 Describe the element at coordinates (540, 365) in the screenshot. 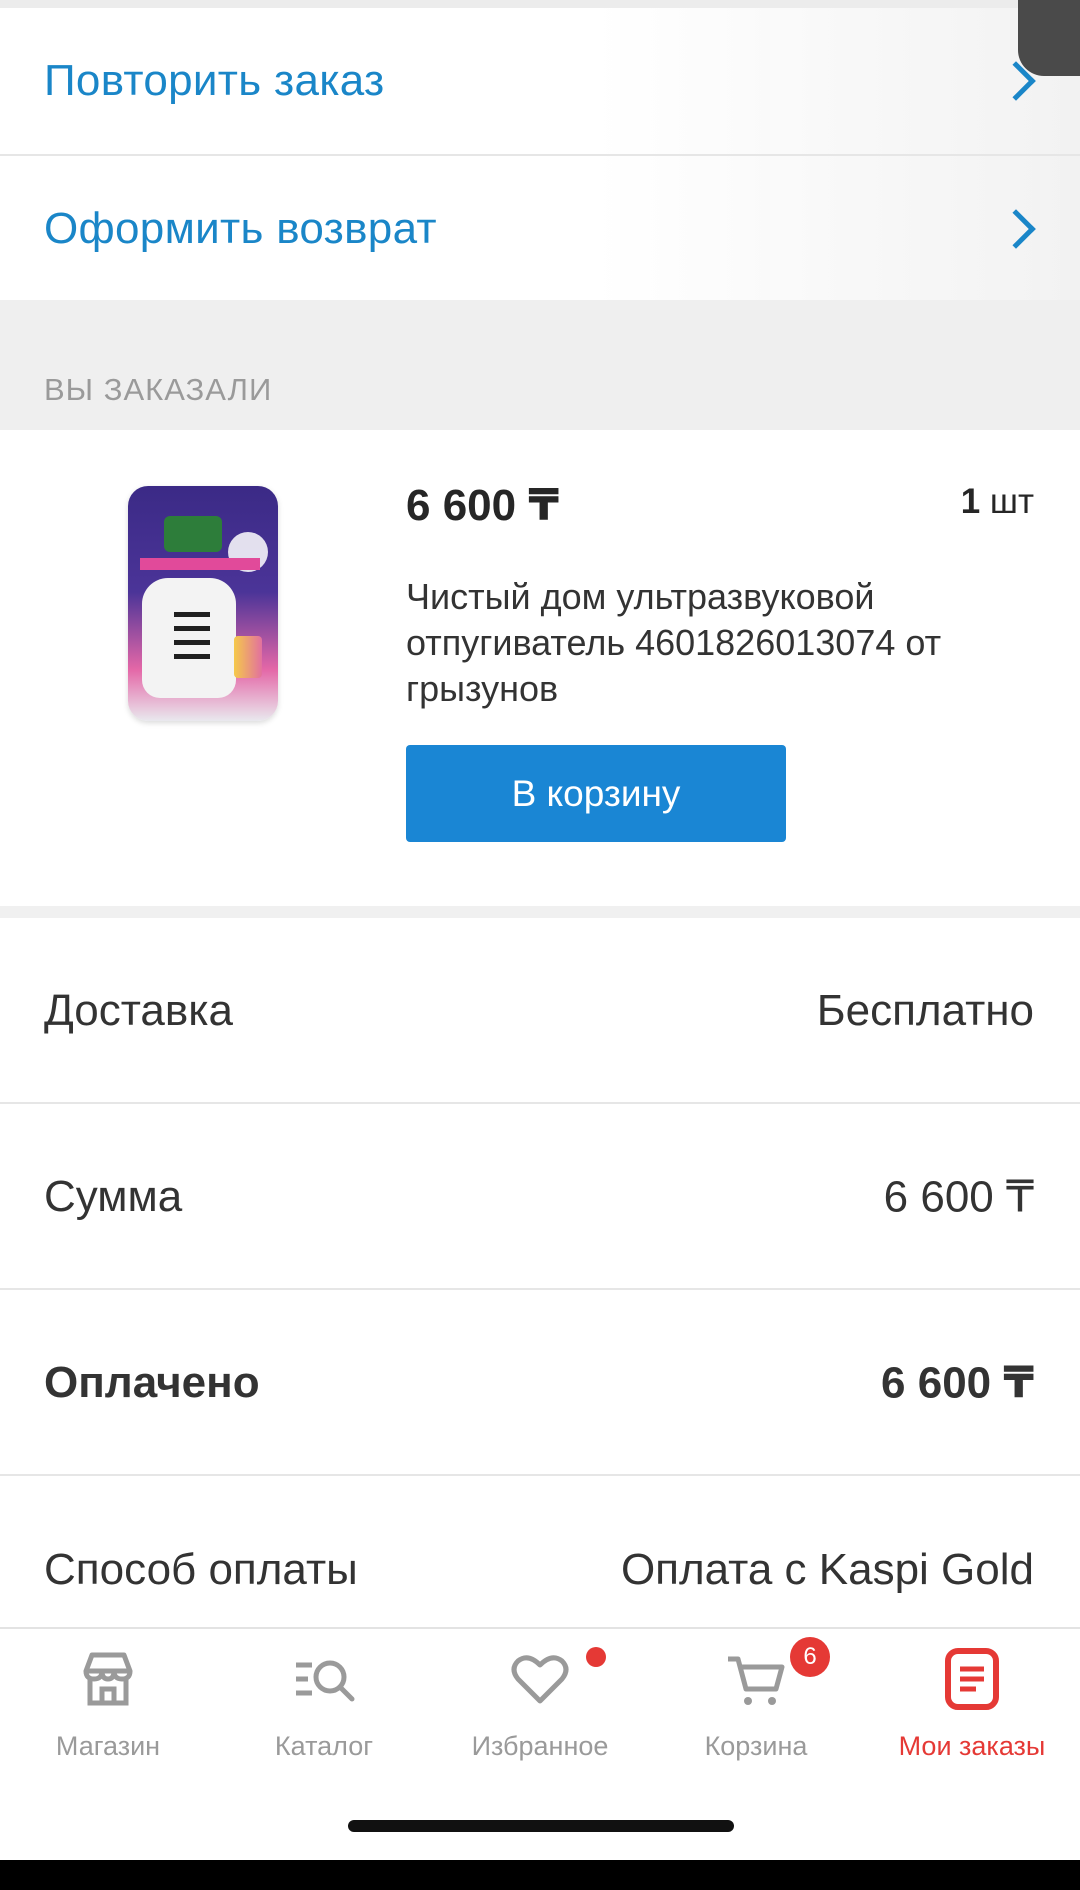

I see `section-header` at that location.